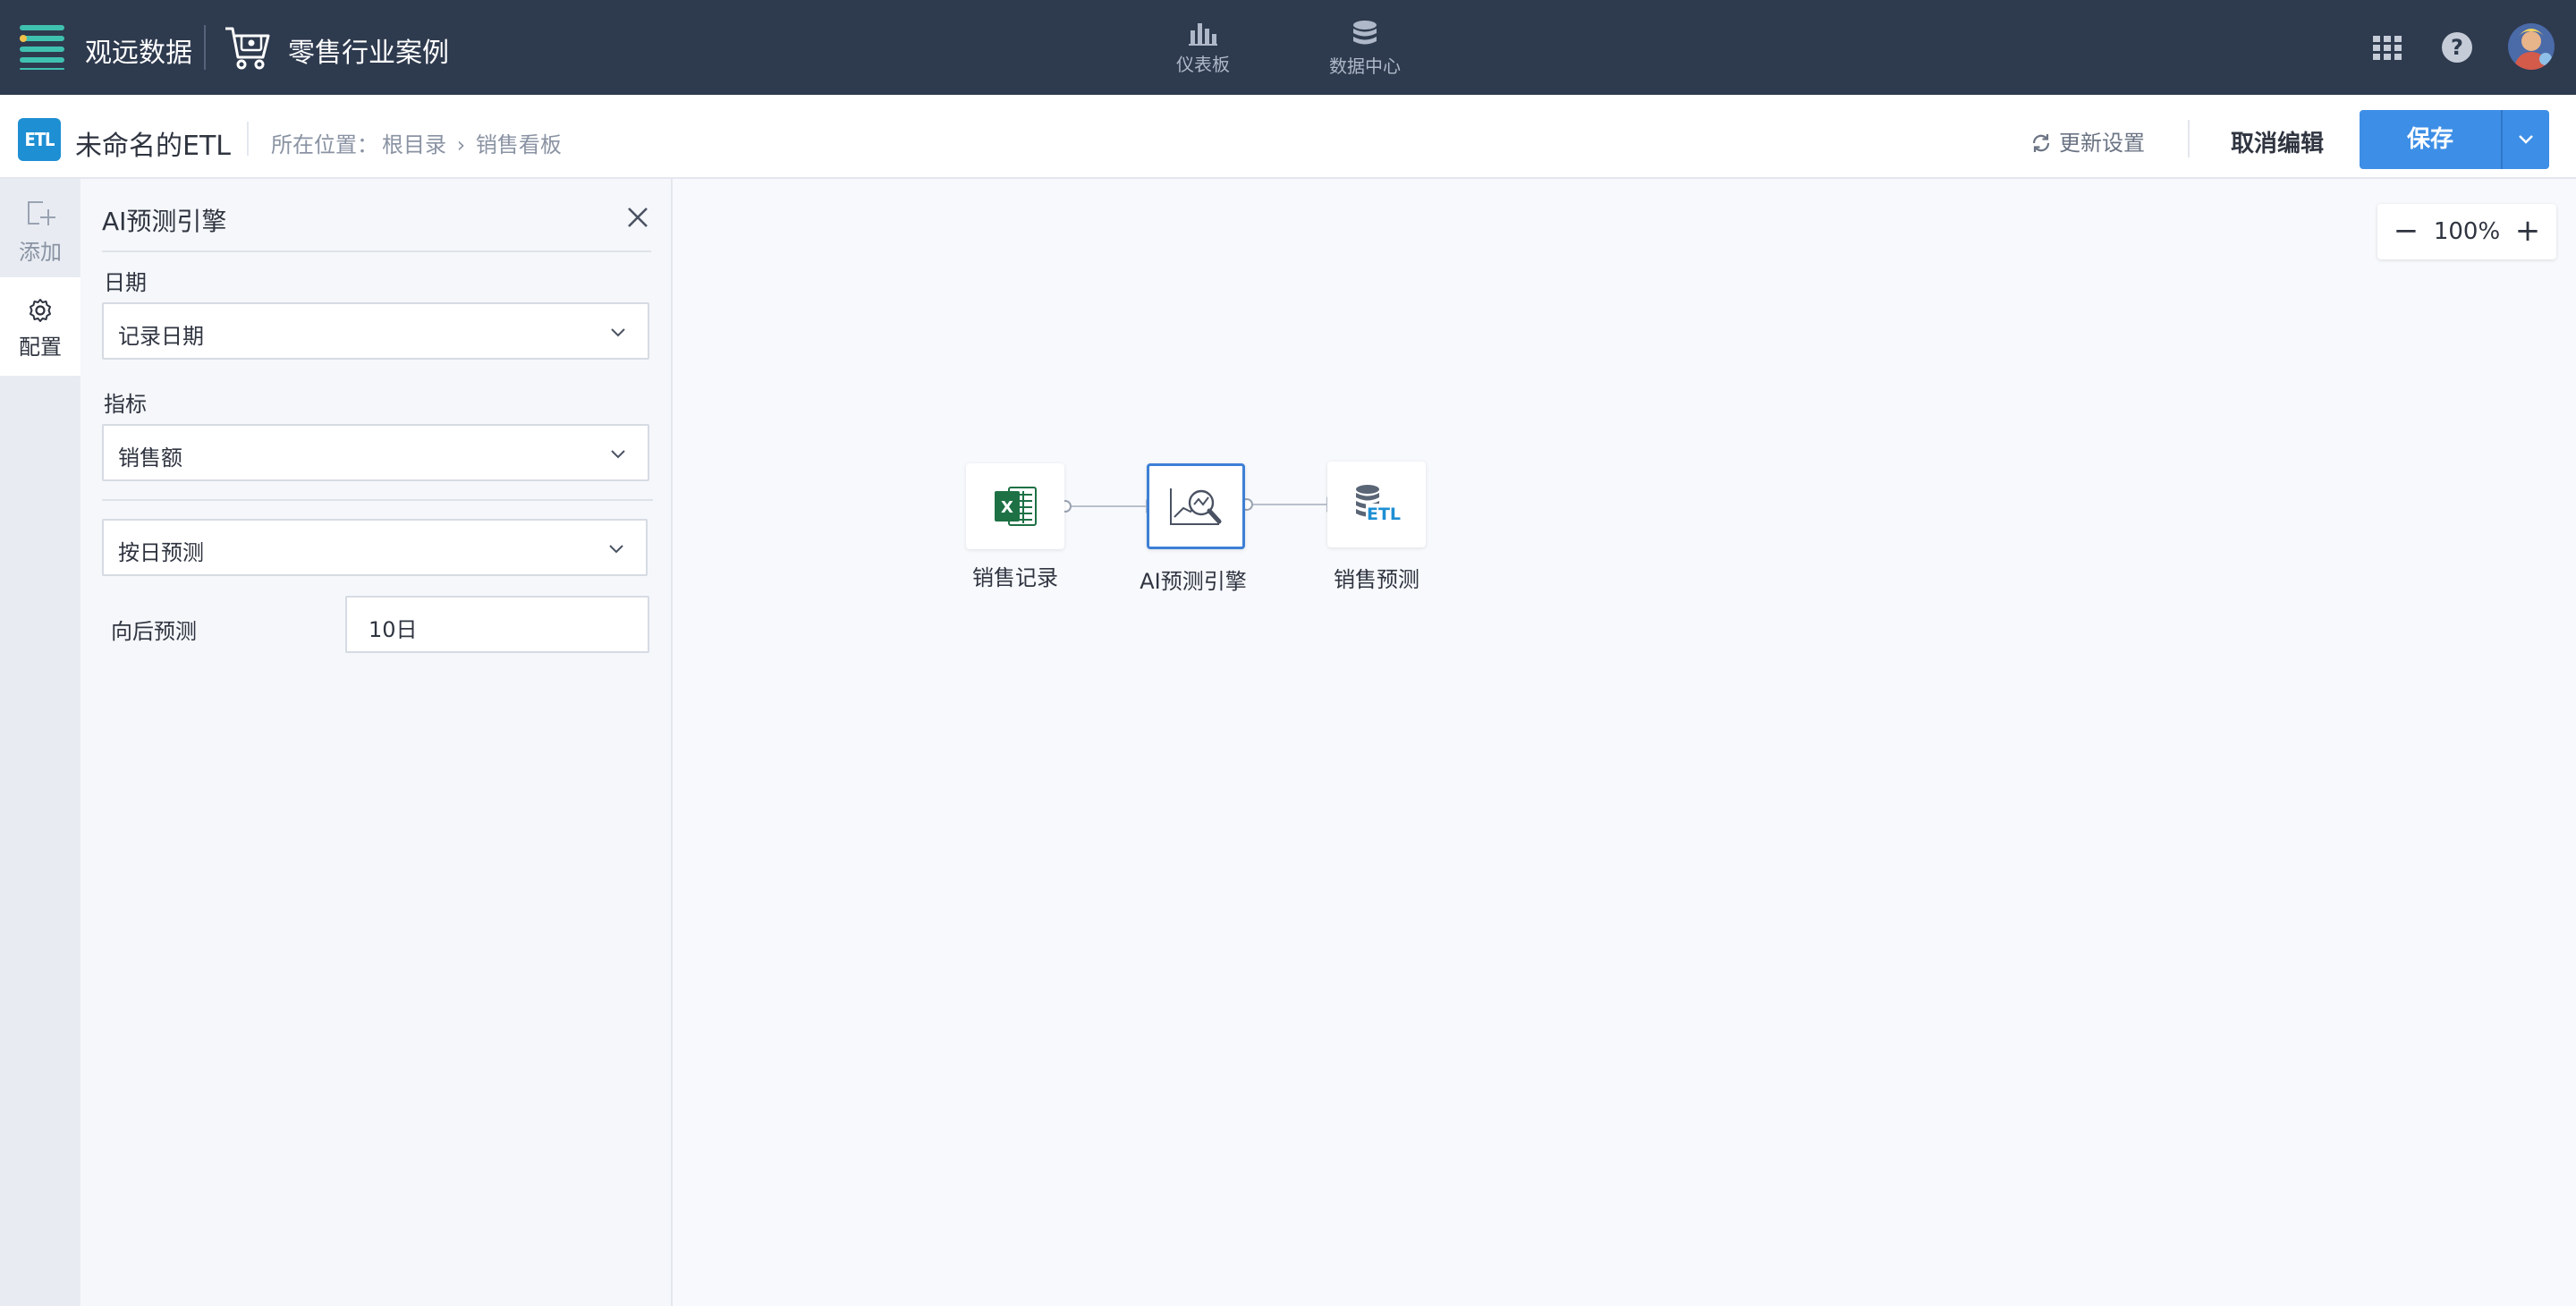  I want to click on menu-icon, so click(44, 47).